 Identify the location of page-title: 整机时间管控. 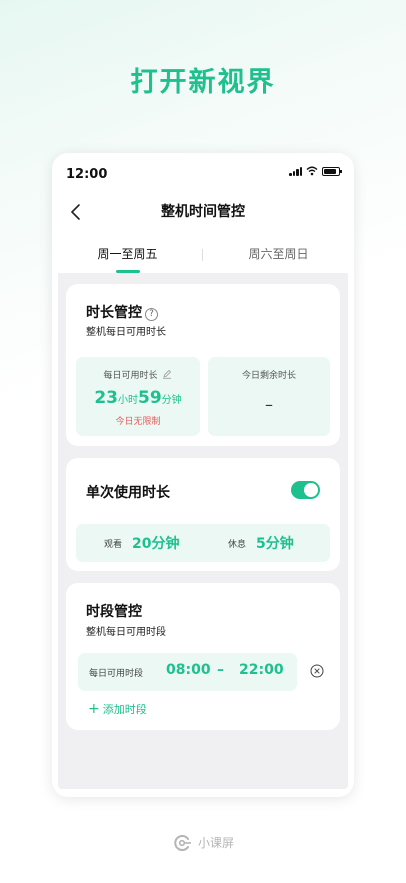
(203, 212).